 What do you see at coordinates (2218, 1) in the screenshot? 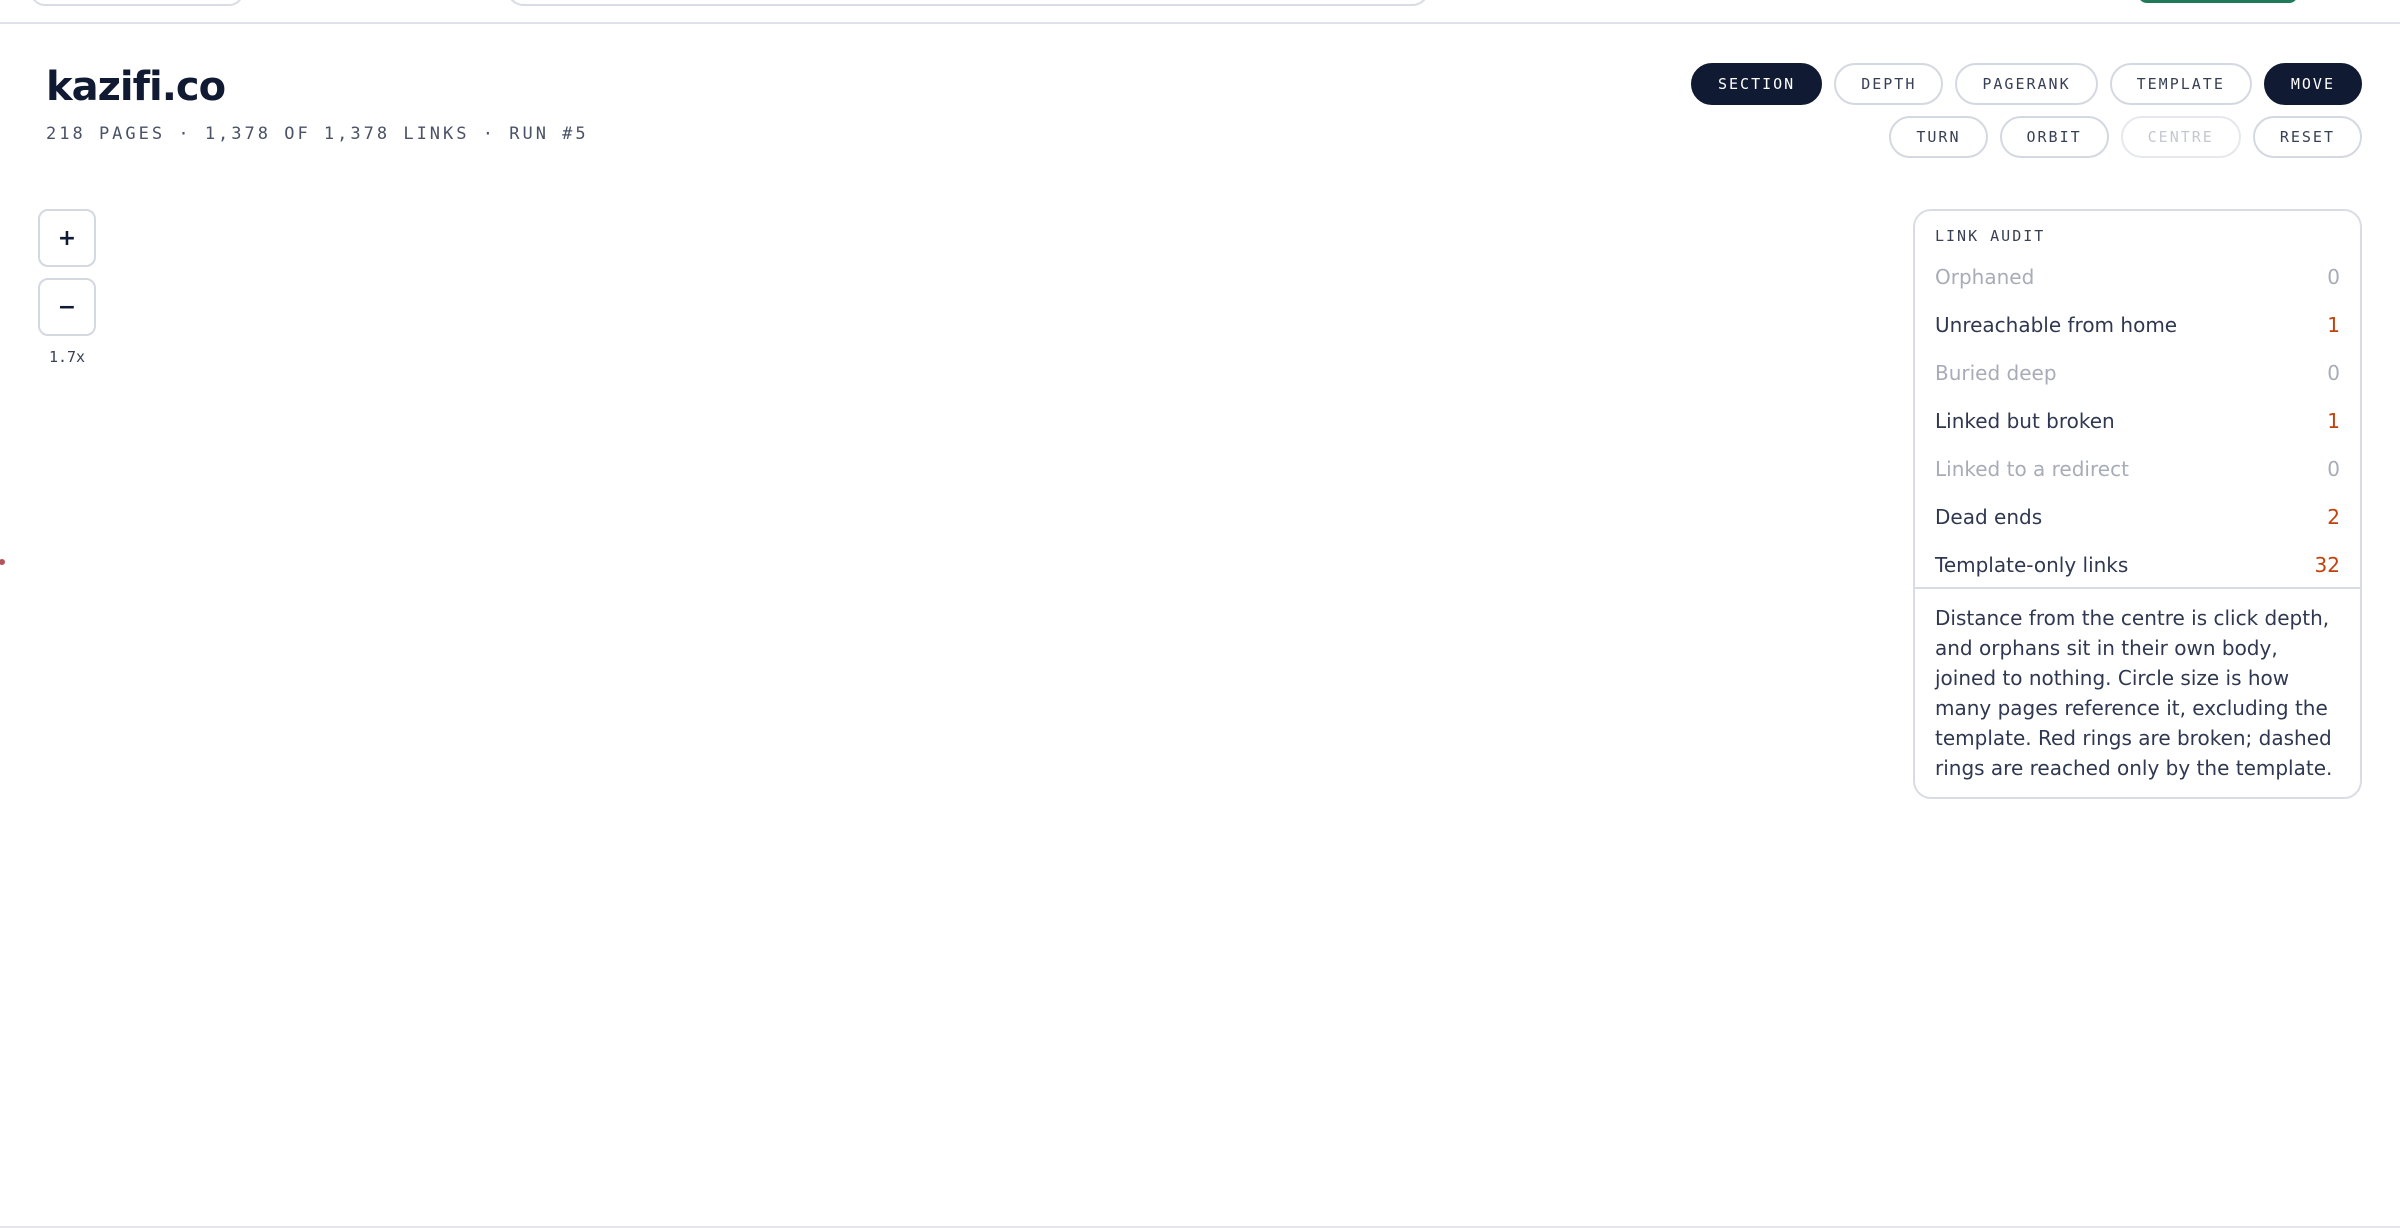
I see `toolbar-primary-button` at bounding box center [2218, 1].